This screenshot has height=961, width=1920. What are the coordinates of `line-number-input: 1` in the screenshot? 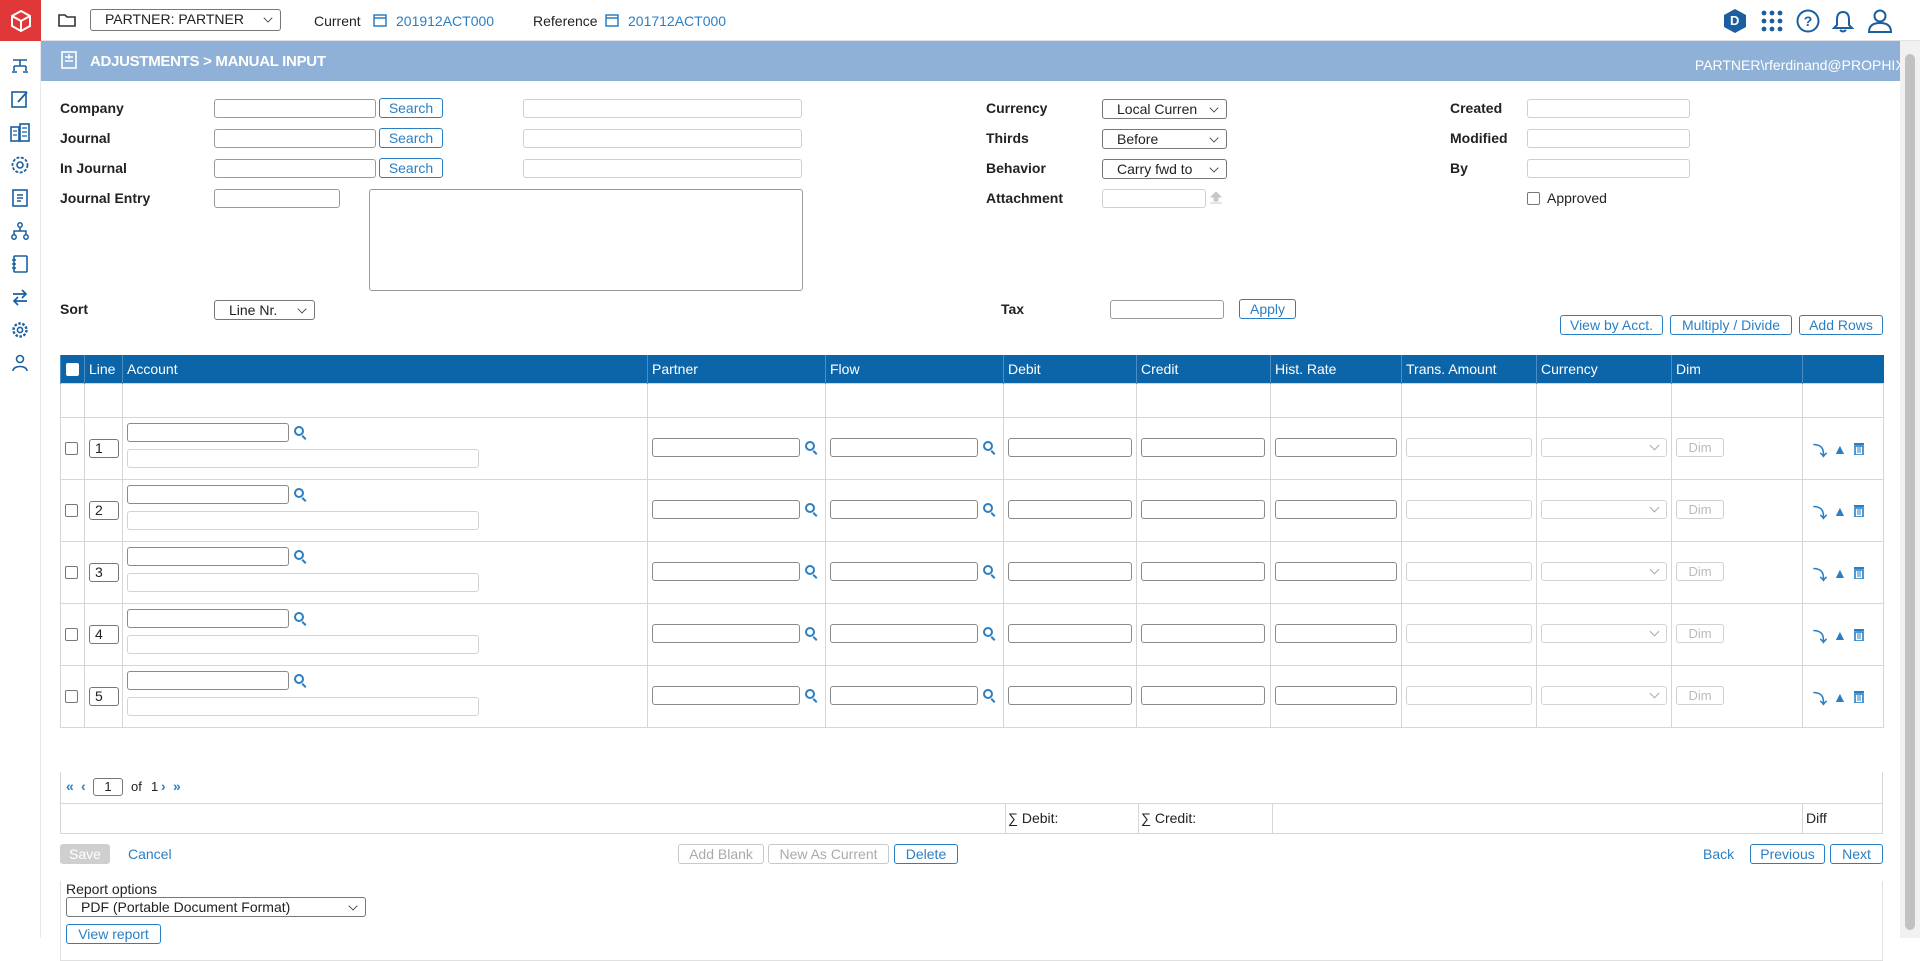 It's located at (104, 448).